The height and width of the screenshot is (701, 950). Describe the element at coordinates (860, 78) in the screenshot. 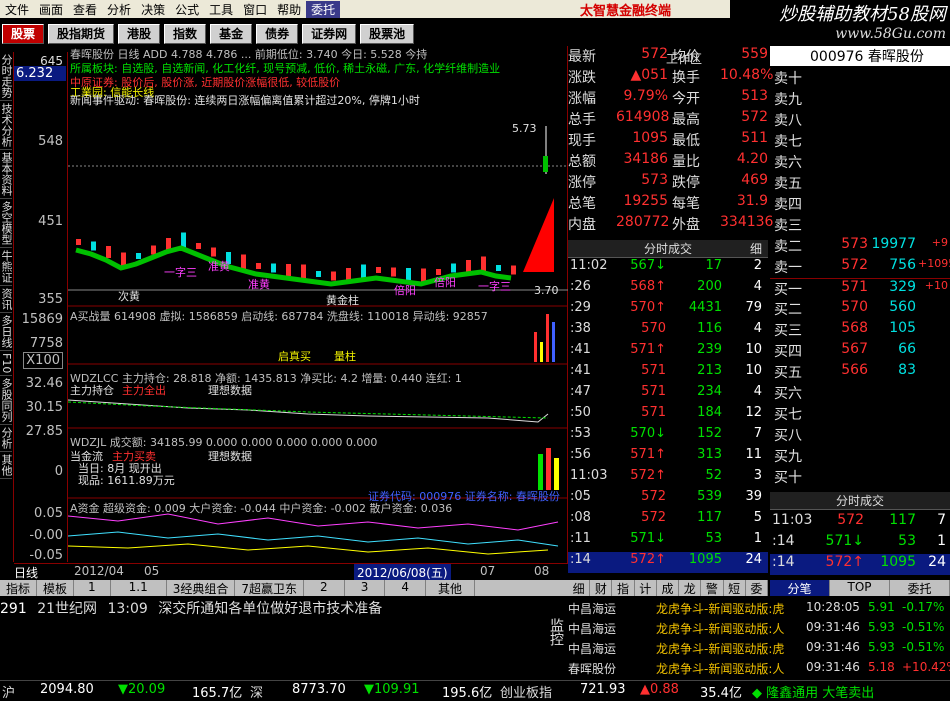

I see `ask-row: 卖十` at that location.